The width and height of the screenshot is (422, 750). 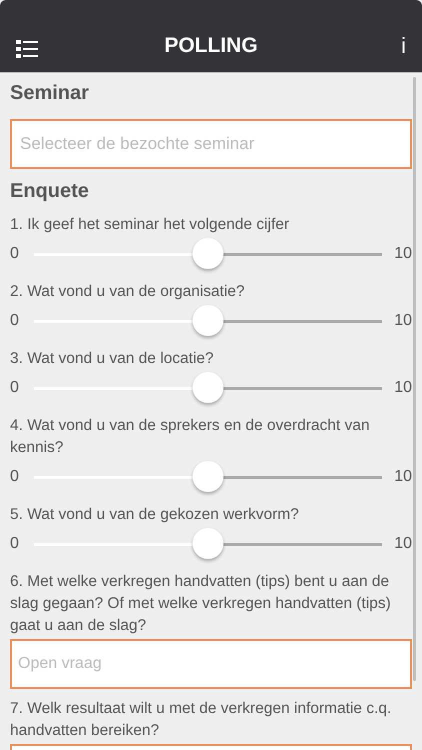 What do you see at coordinates (112, 359) in the screenshot?
I see `question-text: 3. Wat vond u van de locatie?` at bounding box center [112, 359].